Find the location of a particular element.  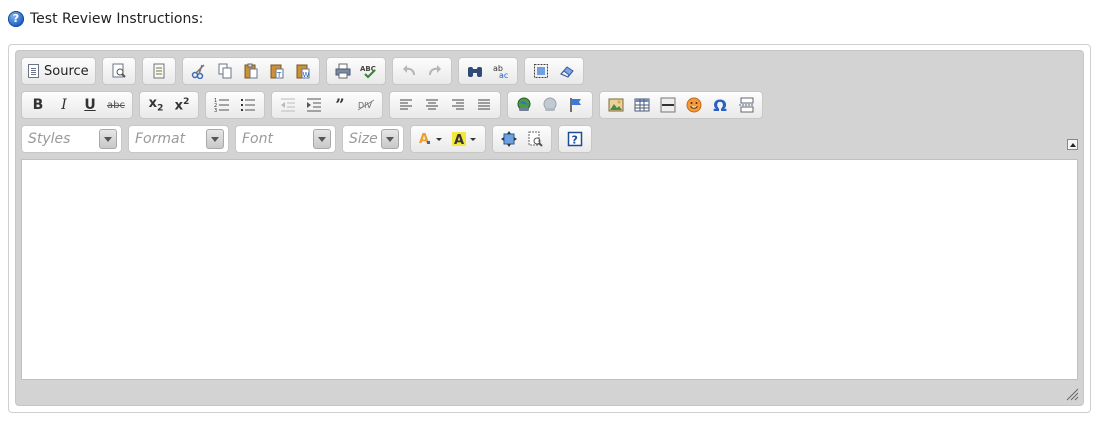

strikethrough-icon: abc is located at coordinates (116, 105).